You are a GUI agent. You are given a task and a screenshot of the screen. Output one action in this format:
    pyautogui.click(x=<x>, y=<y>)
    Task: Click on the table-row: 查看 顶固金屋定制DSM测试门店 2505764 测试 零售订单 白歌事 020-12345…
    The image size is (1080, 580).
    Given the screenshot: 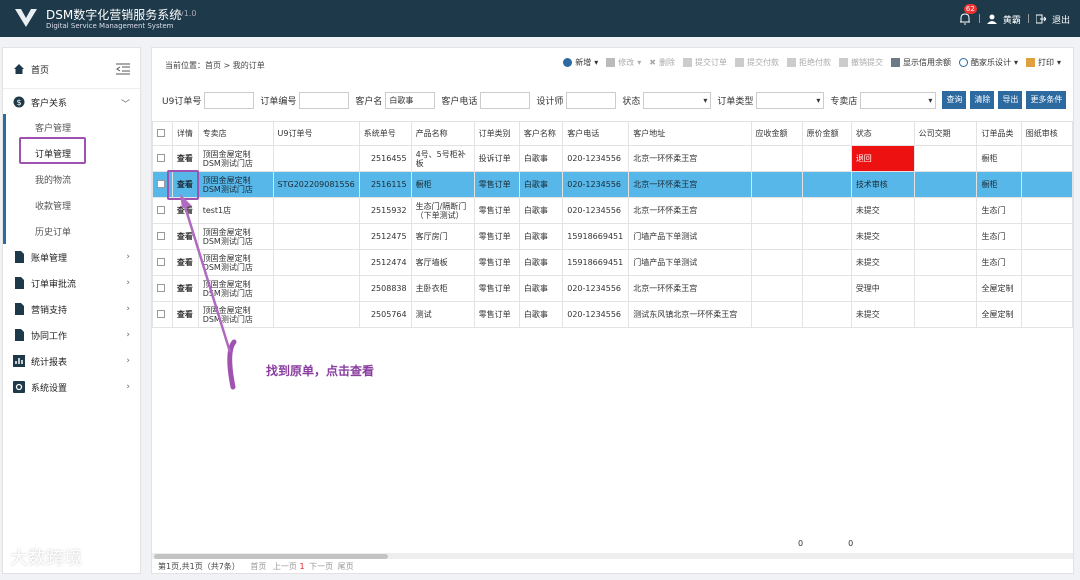 What is the action you would take?
    pyautogui.click(x=612, y=314)
    